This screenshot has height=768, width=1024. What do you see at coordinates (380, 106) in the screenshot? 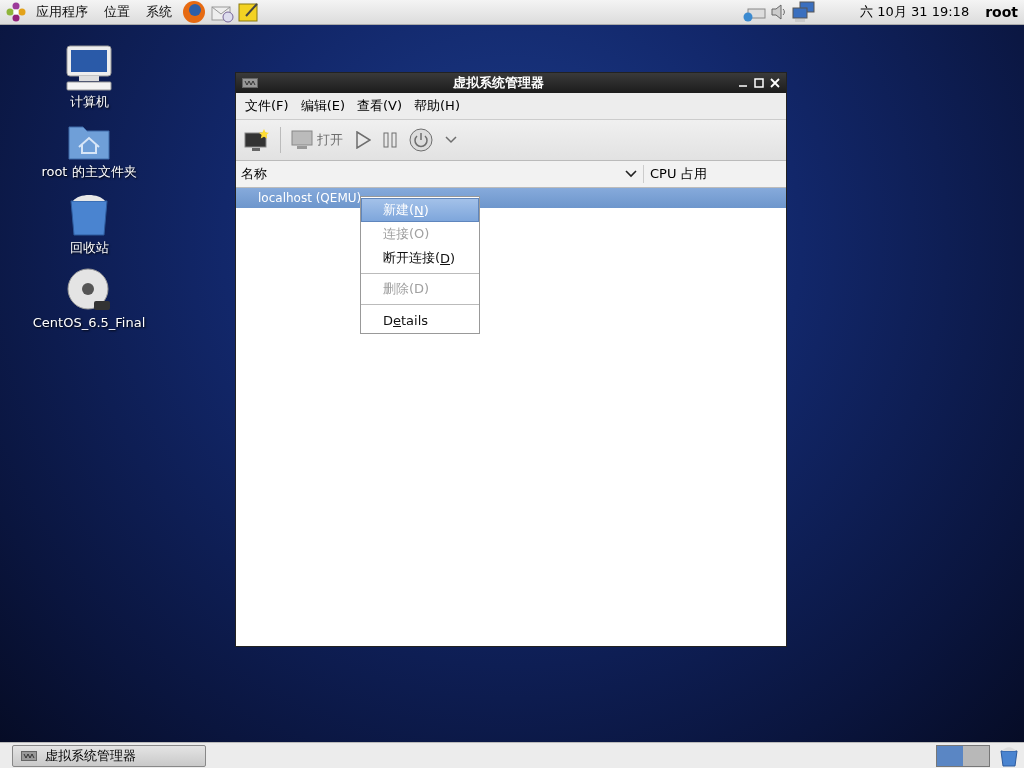
I see `menu-item: 查看(V)` at bounding box center [380, 106].